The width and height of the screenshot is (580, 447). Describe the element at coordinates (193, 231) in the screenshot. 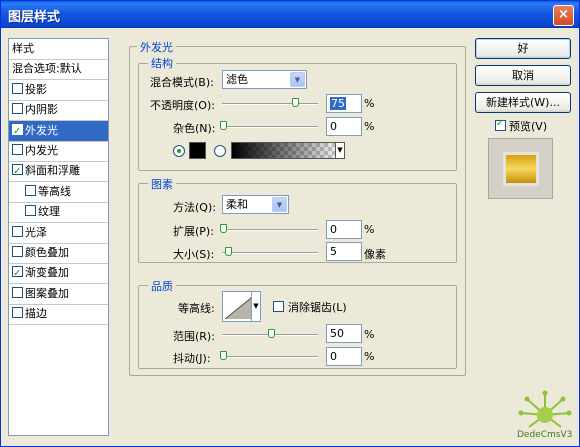

I see `spread-label: 扩展(P):` at that location.